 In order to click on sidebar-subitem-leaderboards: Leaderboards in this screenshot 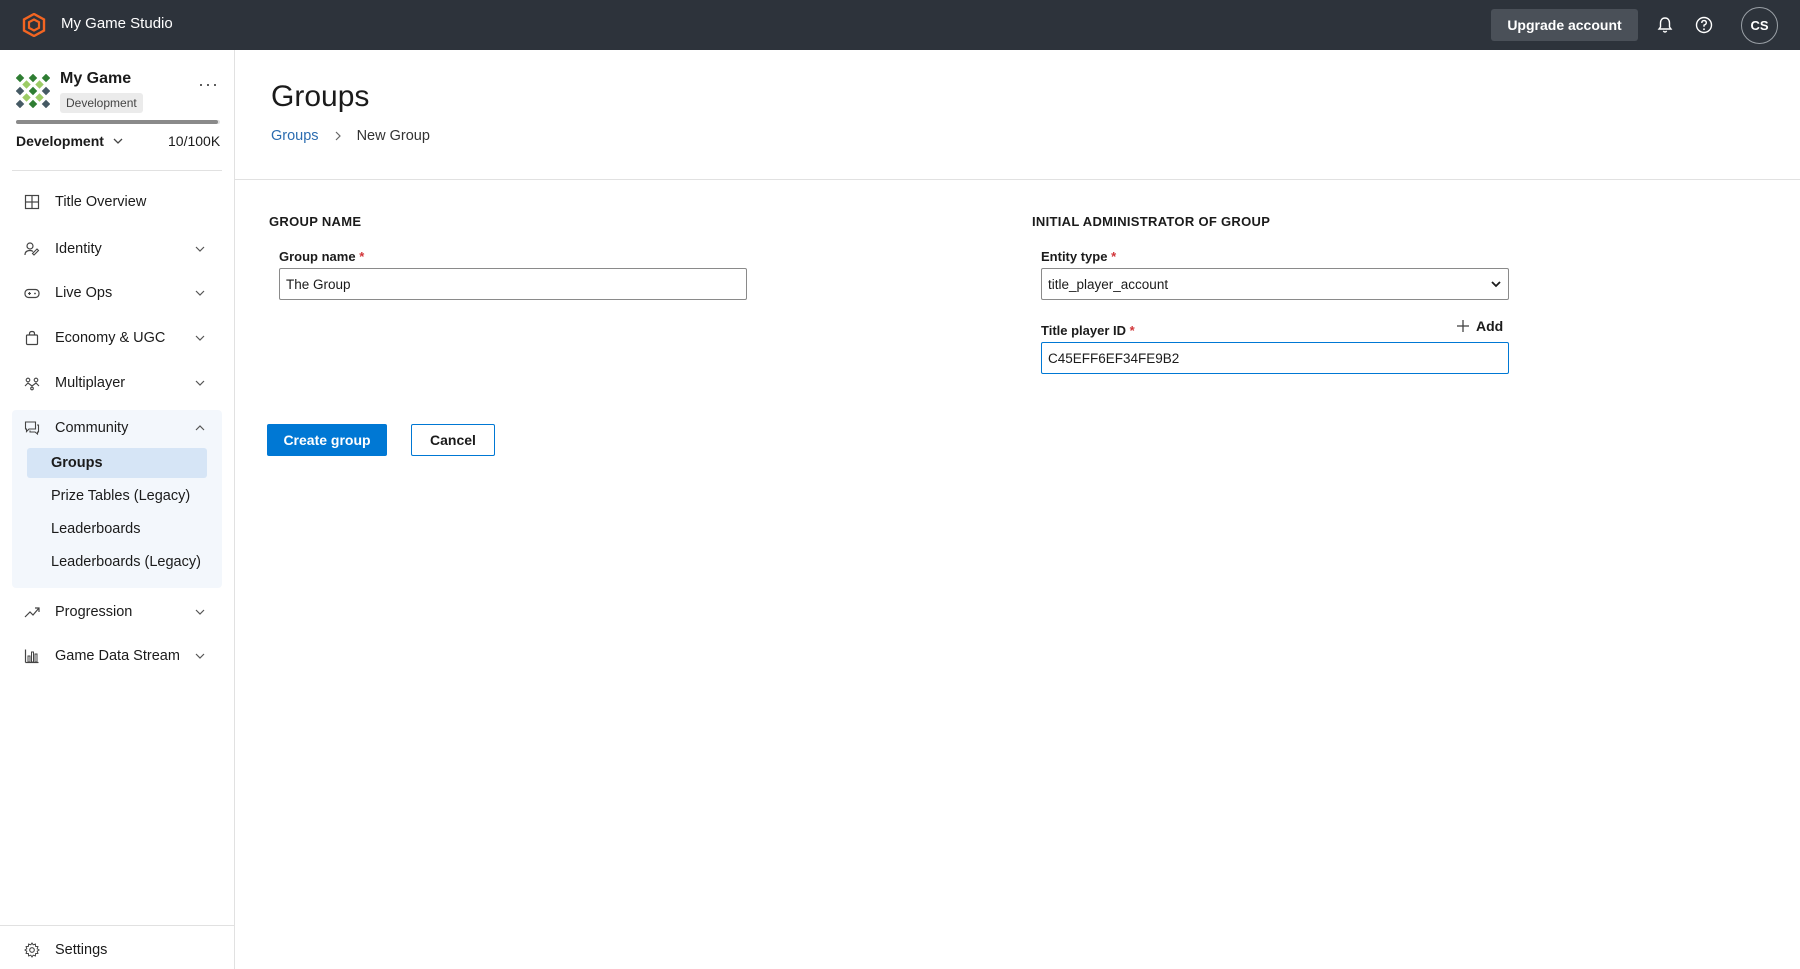, I will do `click(117, 529)`.